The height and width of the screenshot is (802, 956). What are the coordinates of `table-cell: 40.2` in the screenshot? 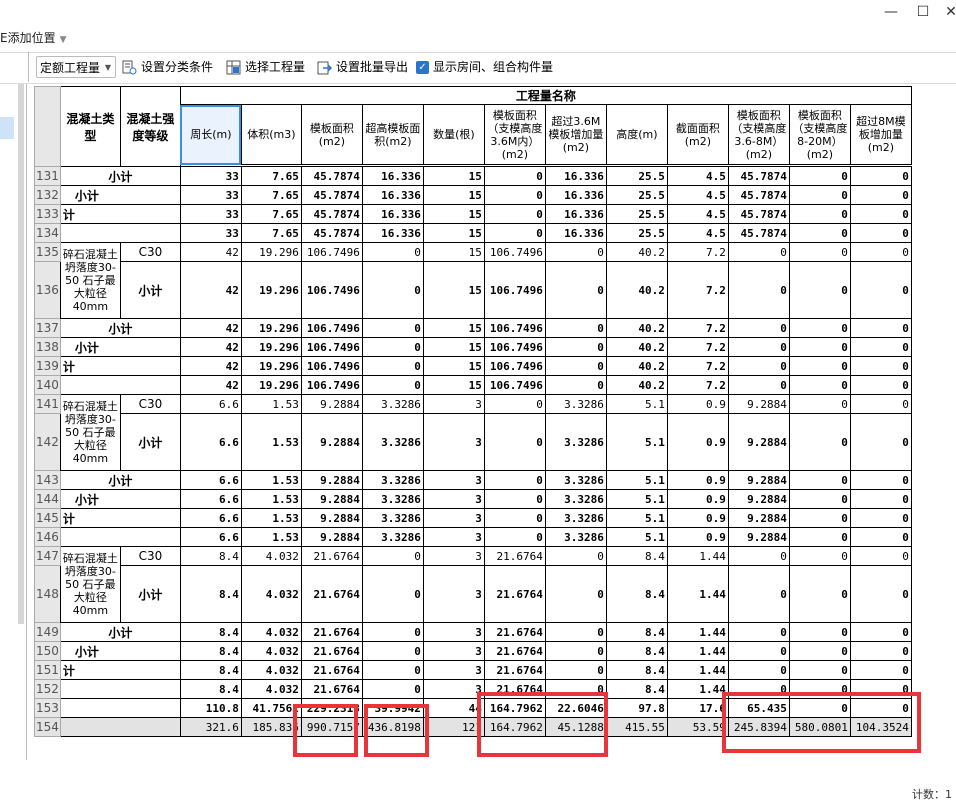 It's located at (636, 385).